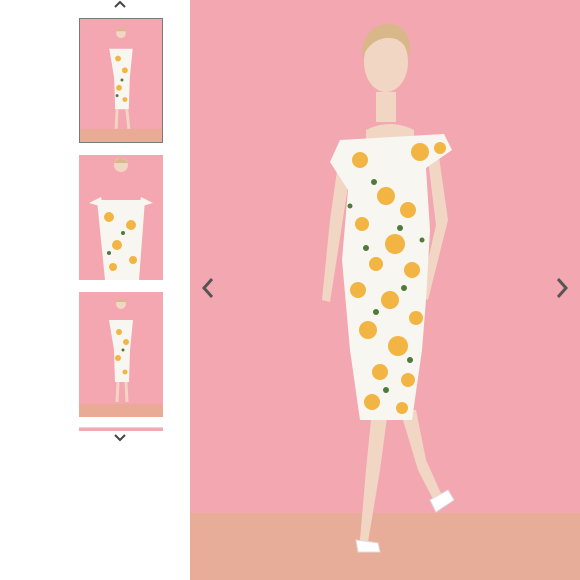 This screenshot has width=580, height=580. I want to click on next-image-button, so click(562, 288).